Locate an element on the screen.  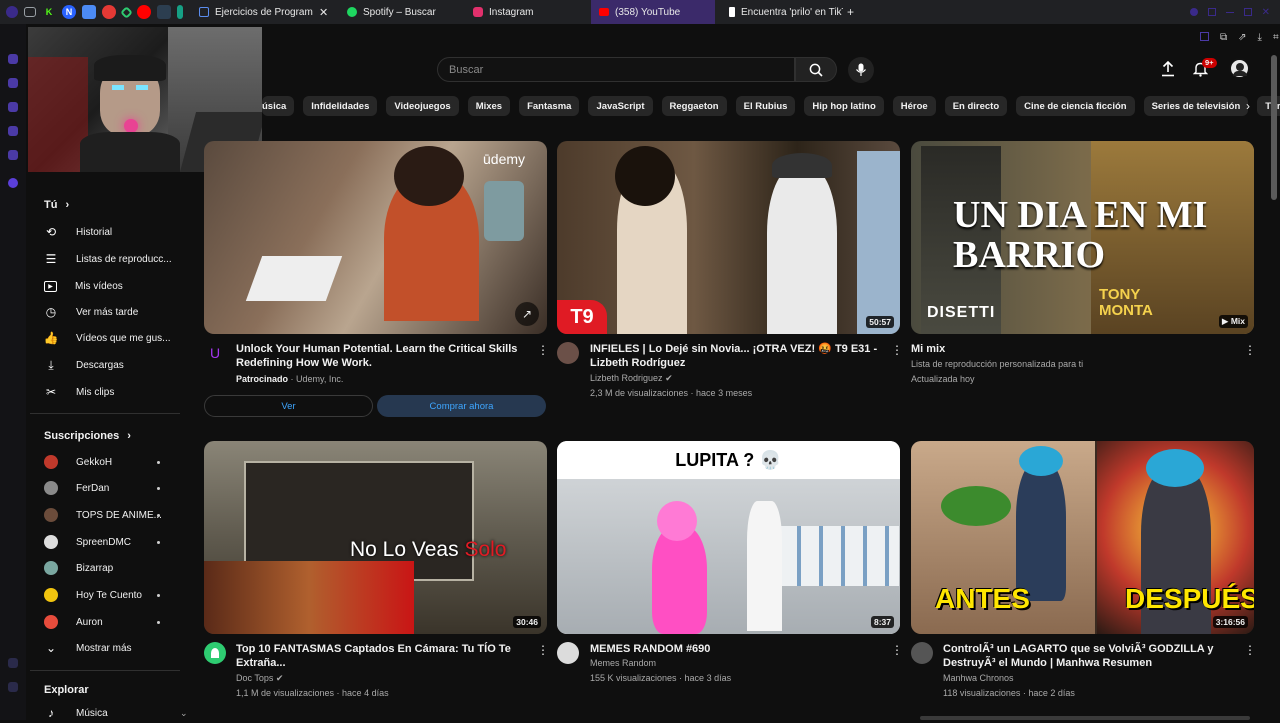
extension-icon is located at coordinates (1211, 12).